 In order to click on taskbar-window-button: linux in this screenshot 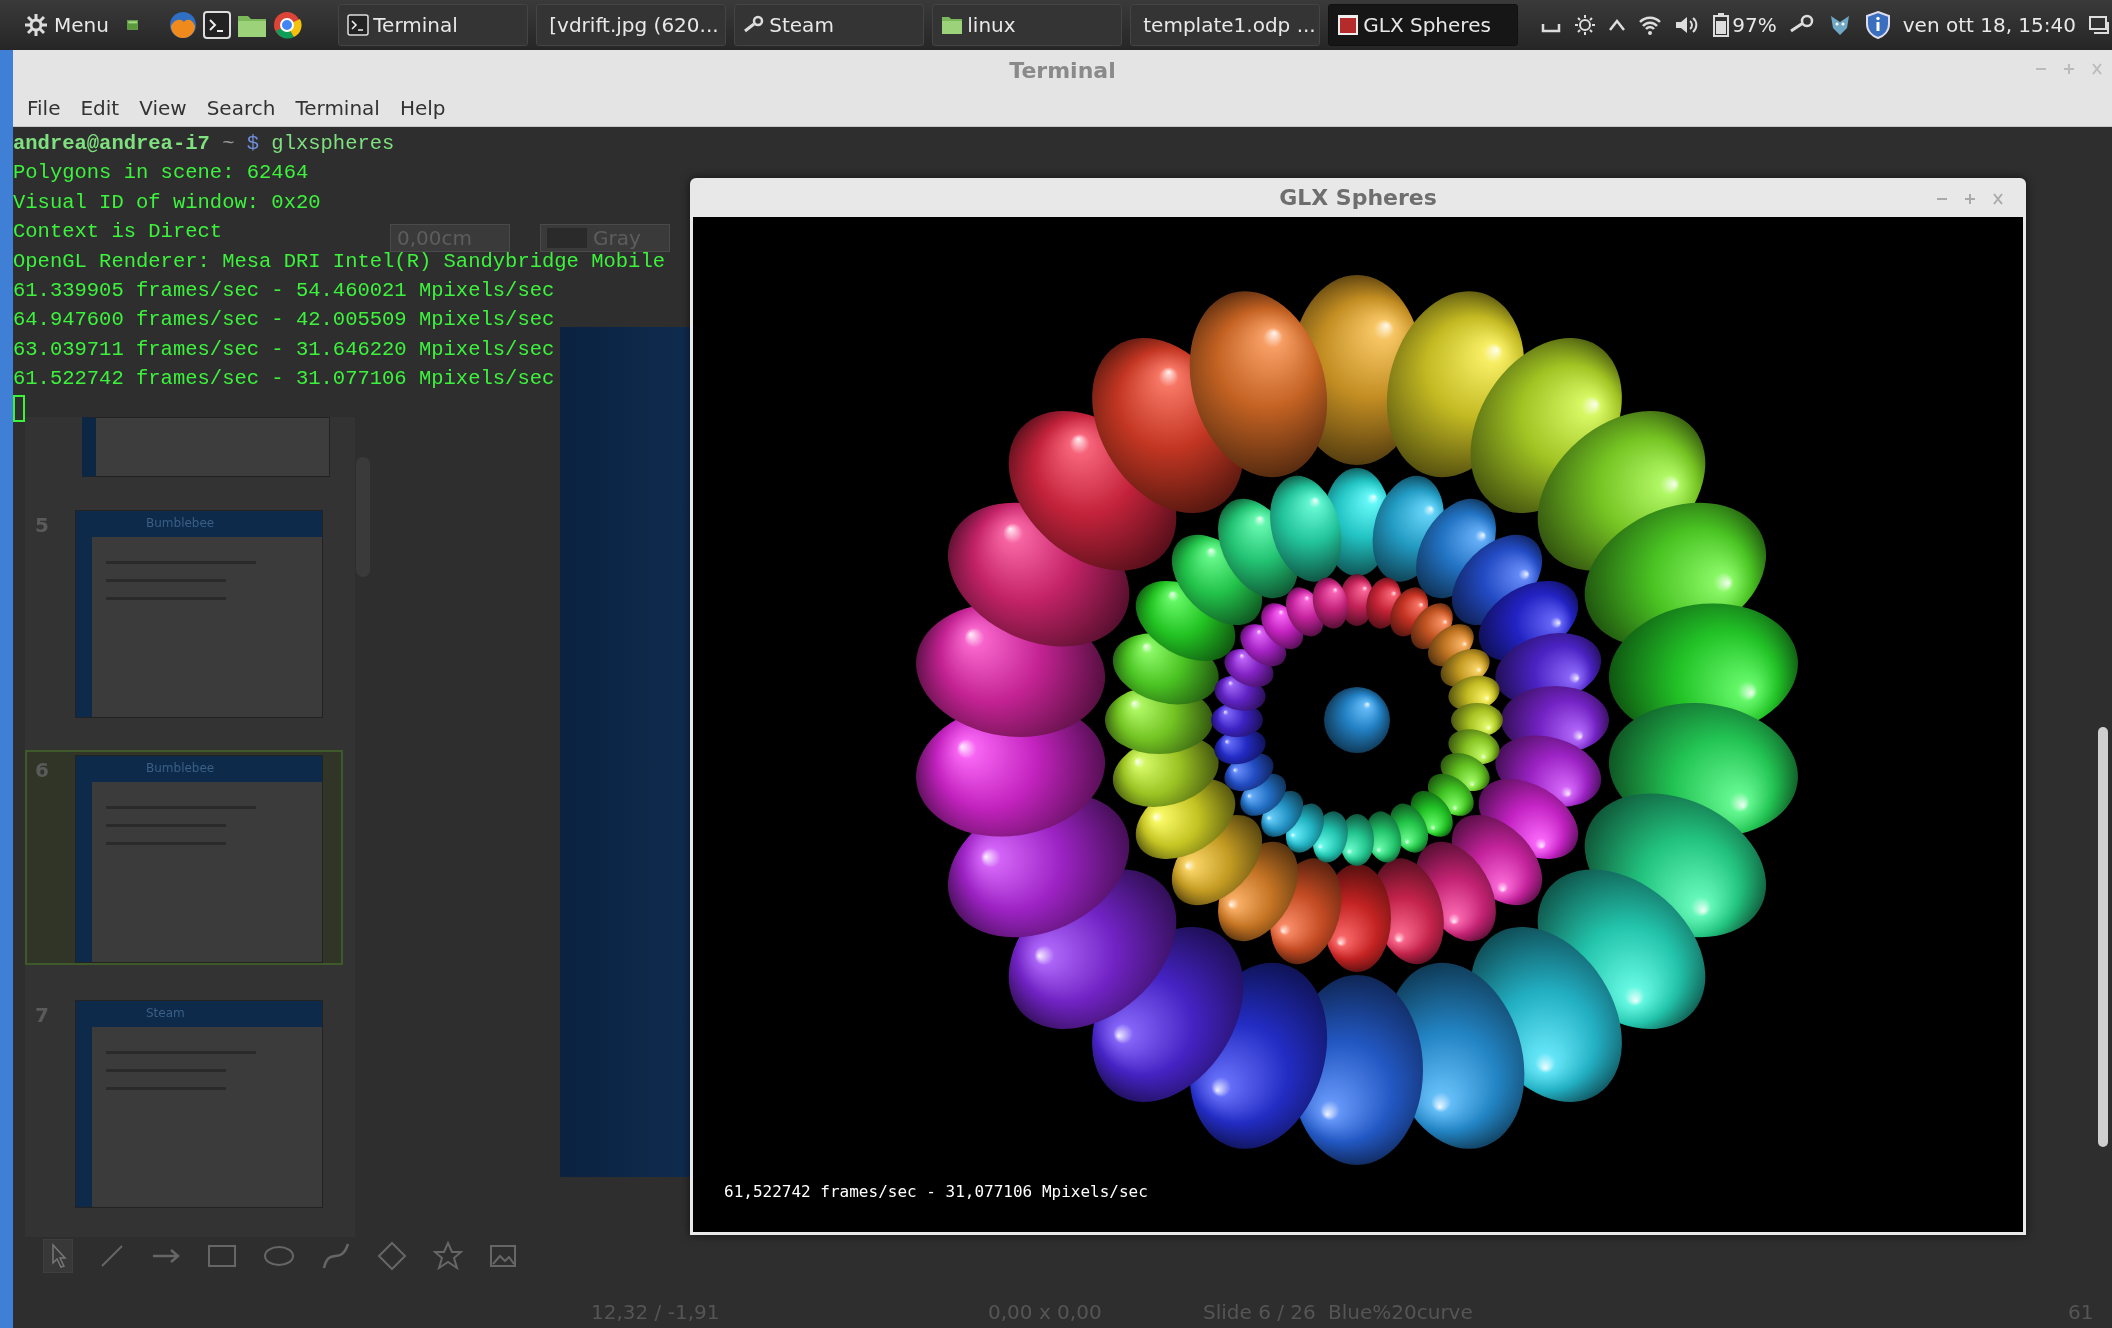, I will do `click(1027, 25)`.